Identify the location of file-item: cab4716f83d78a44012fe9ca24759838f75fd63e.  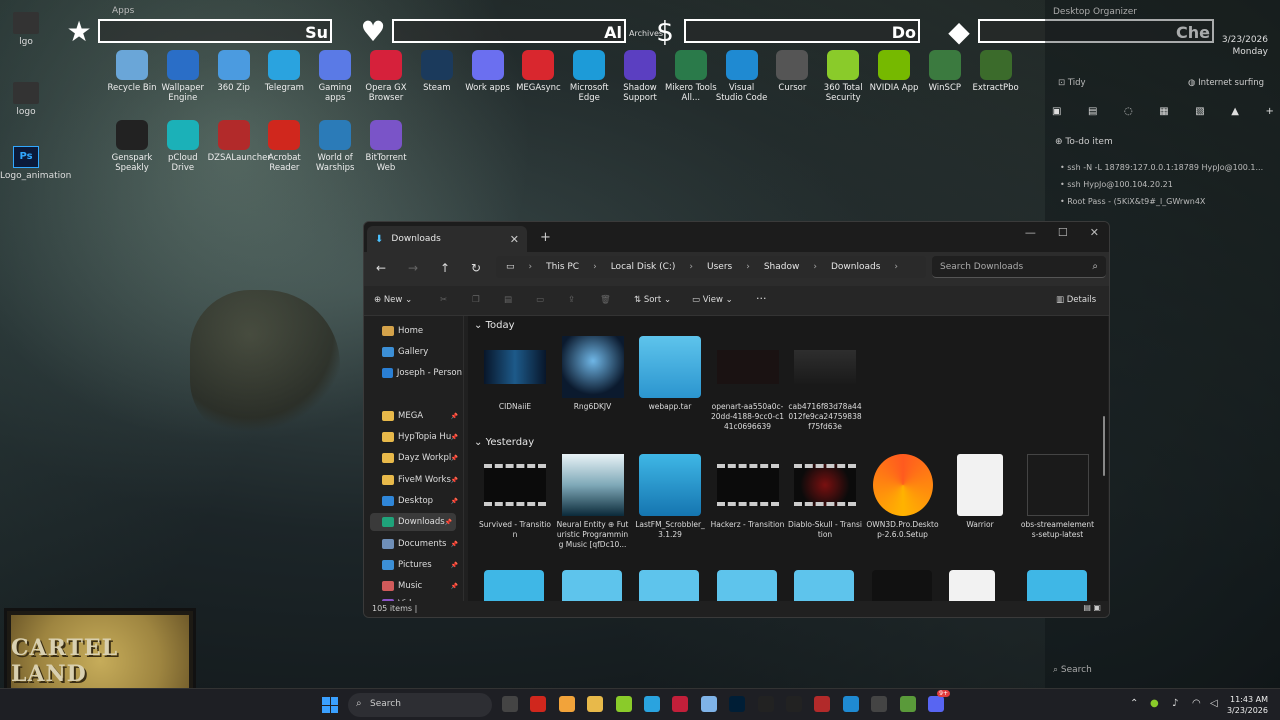
(825, 384).